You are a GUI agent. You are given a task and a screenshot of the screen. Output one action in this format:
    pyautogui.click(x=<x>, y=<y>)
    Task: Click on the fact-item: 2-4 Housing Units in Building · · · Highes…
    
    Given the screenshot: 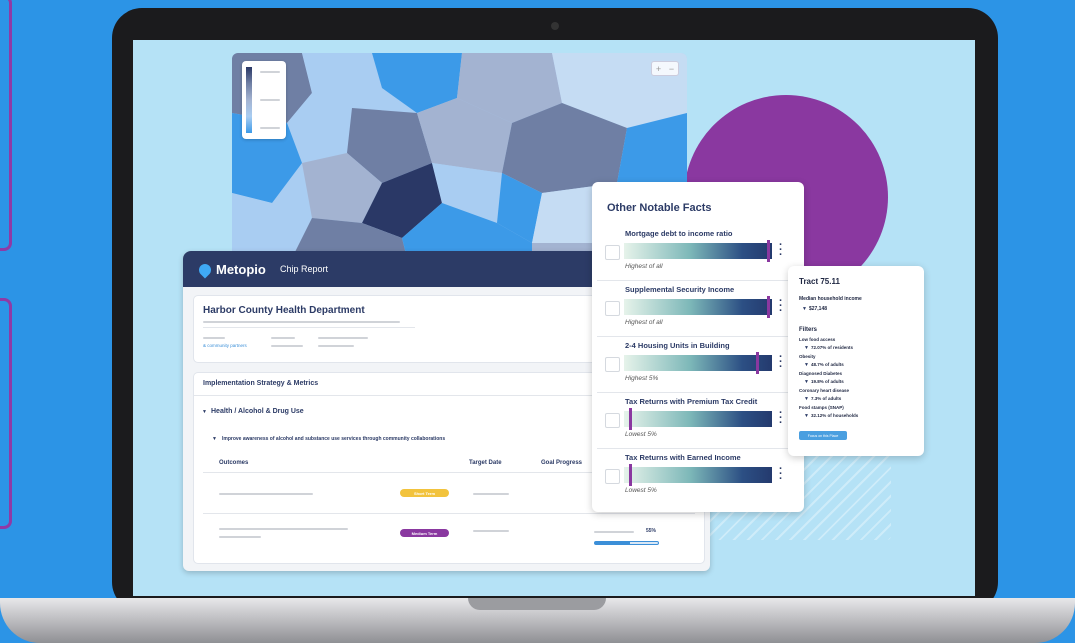 What is the action you would take?
    pyautogui.click(x=698, y=369)
    